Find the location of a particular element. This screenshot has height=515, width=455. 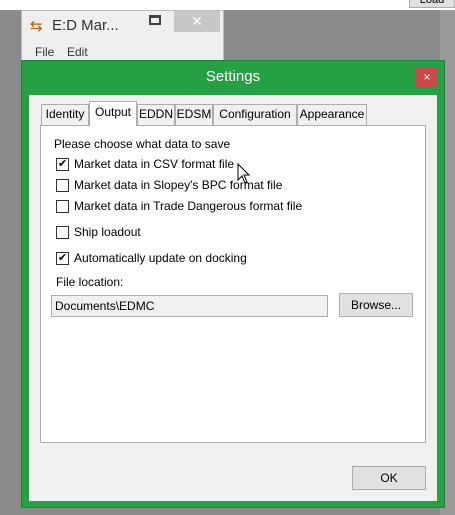

menu-file: File is located at coordinates (44, 52).